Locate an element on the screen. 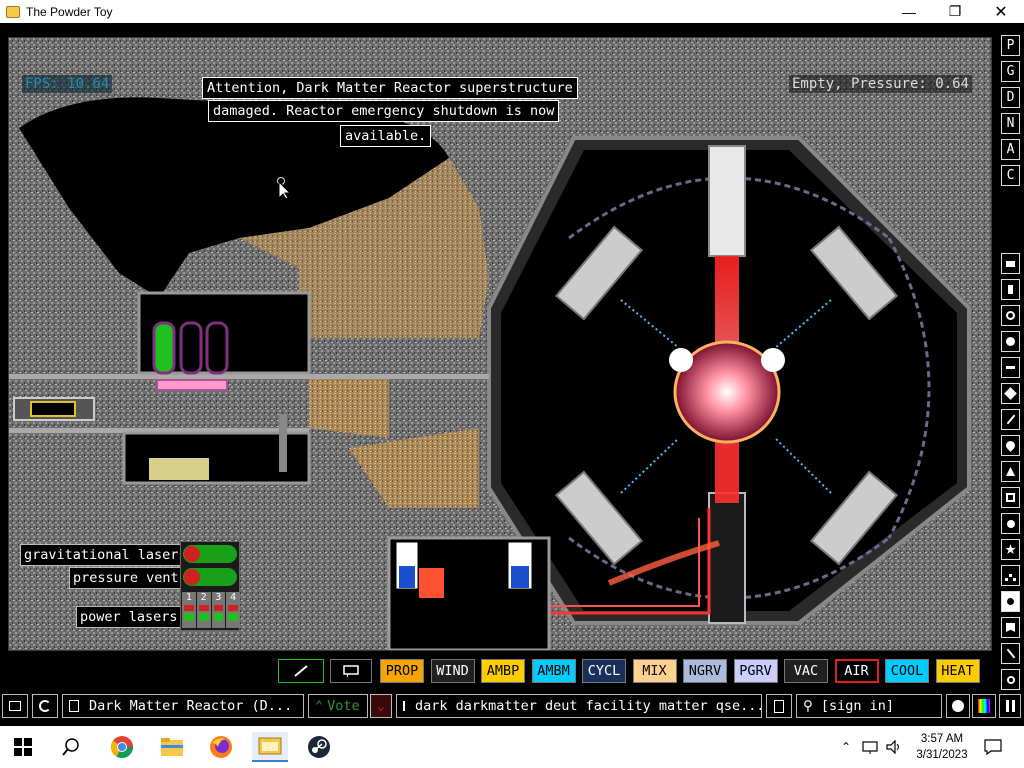 This screenshot has height=768, width=1024. sign-icon is located at coordinates (351, 671).